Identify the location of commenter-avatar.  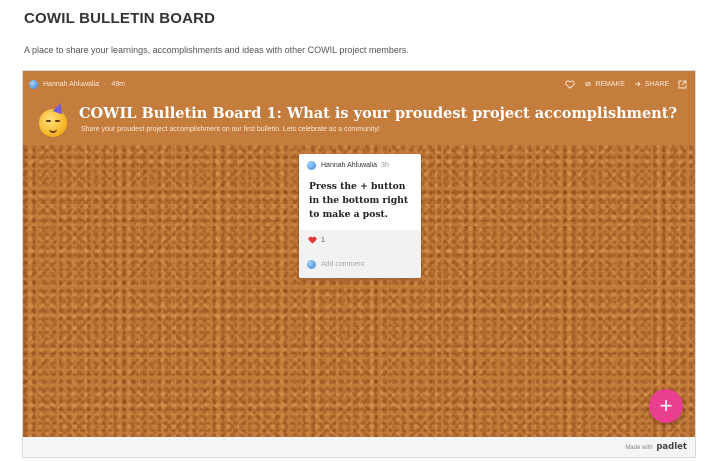
(311, 264).